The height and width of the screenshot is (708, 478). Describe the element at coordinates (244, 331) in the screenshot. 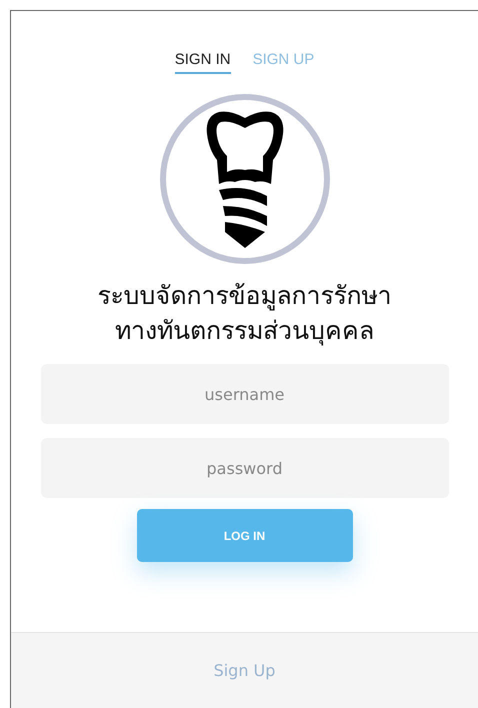

I see `app-title: ทางทันตกรรมส่วนบุคคล` at that location.